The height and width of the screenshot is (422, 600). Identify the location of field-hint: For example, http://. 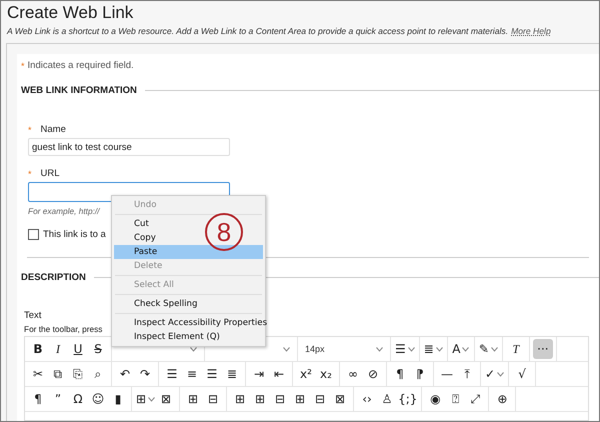
(64, 211).